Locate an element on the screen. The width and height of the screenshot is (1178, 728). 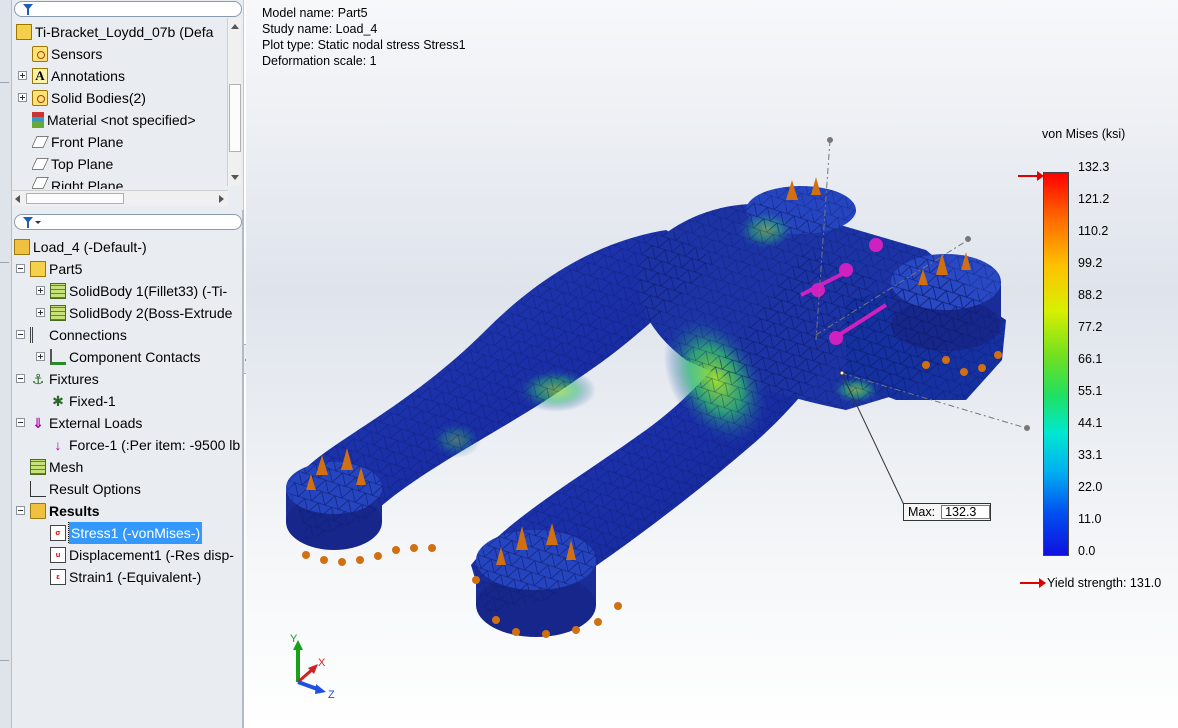
tree-item-annotations: A Annotations is located at coordinates (78, 76).